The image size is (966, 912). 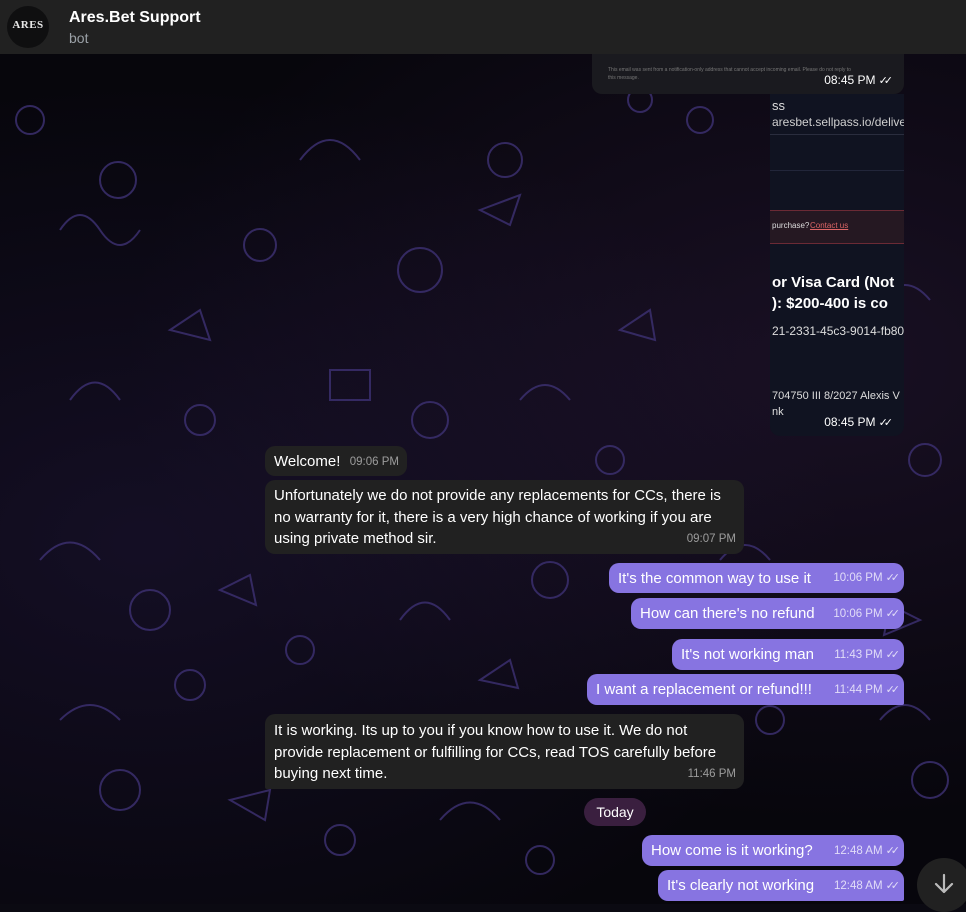 I want to click on message-text: How come is it working?, so click(x=732, y=850).